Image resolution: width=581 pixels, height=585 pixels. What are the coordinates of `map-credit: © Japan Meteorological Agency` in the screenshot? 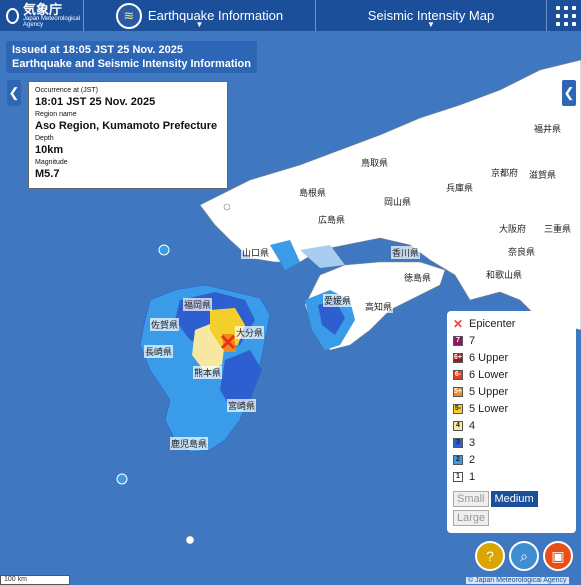 It's located at (517, 580).